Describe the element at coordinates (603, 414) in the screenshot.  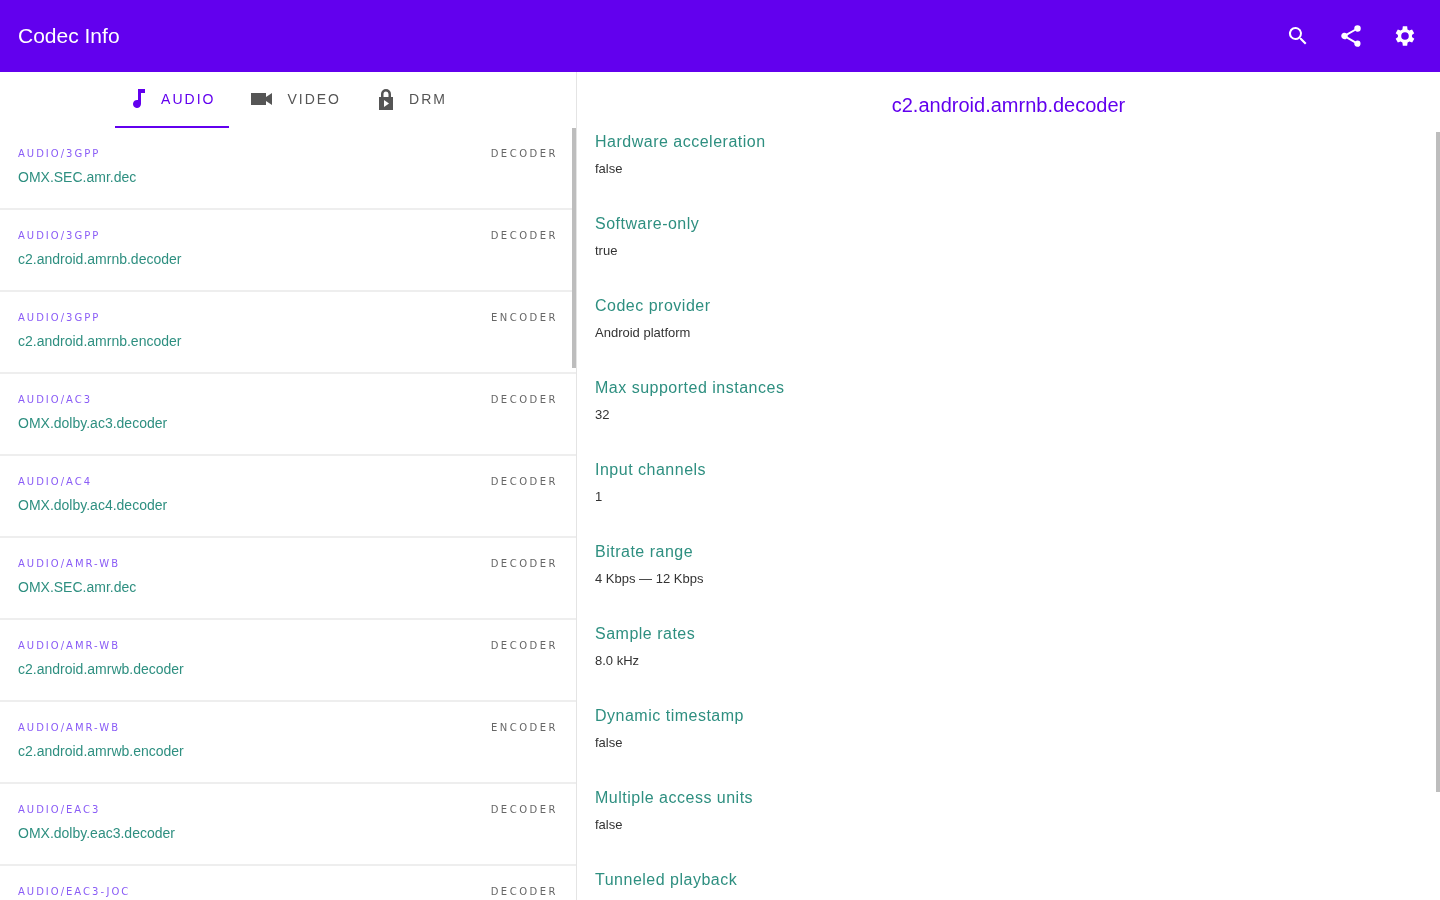
I see `property-value: 32` at that location.